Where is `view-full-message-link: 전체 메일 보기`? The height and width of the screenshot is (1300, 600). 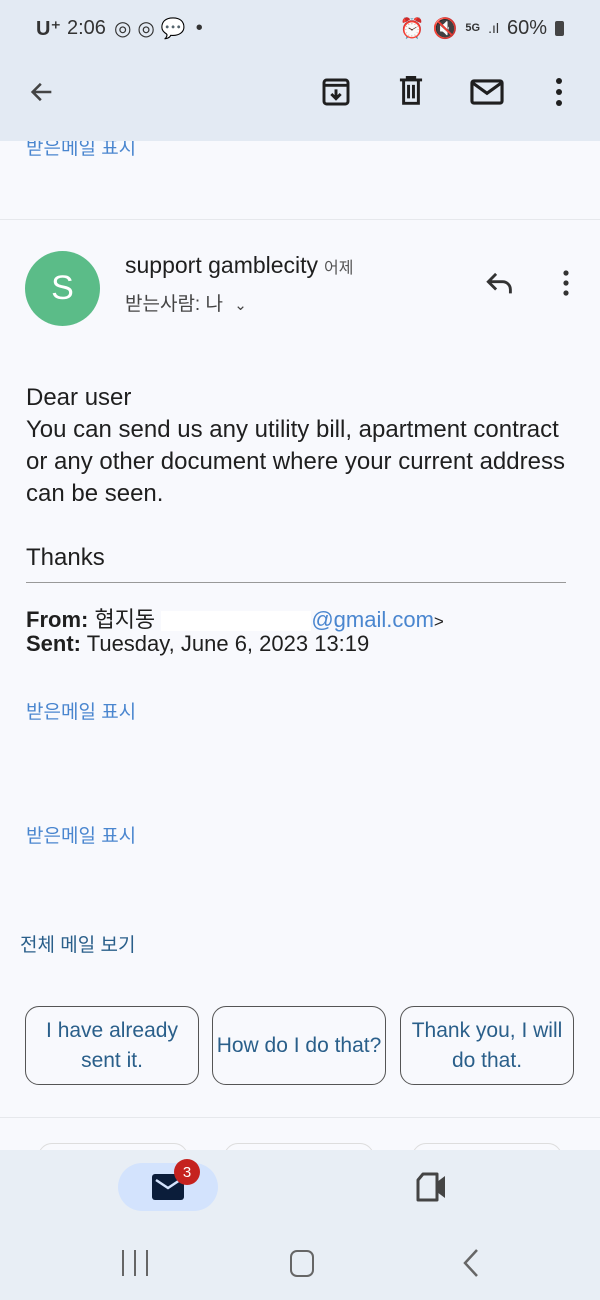 view-full-message-link: 전체 메일 보기 is located at coordinates (77, 943).